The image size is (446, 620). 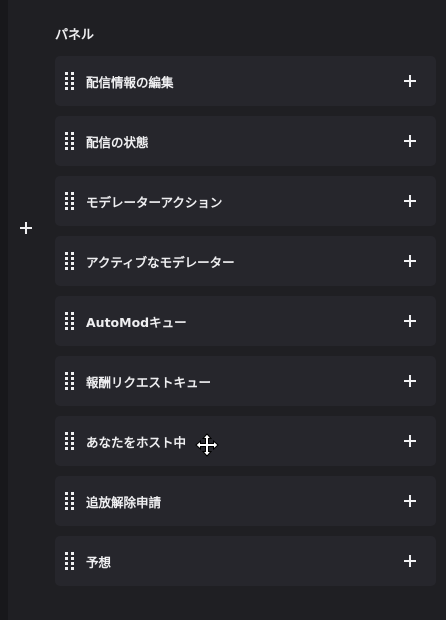 I want to click on panel-item: AutoModキュー, so click(x=245, y=321).